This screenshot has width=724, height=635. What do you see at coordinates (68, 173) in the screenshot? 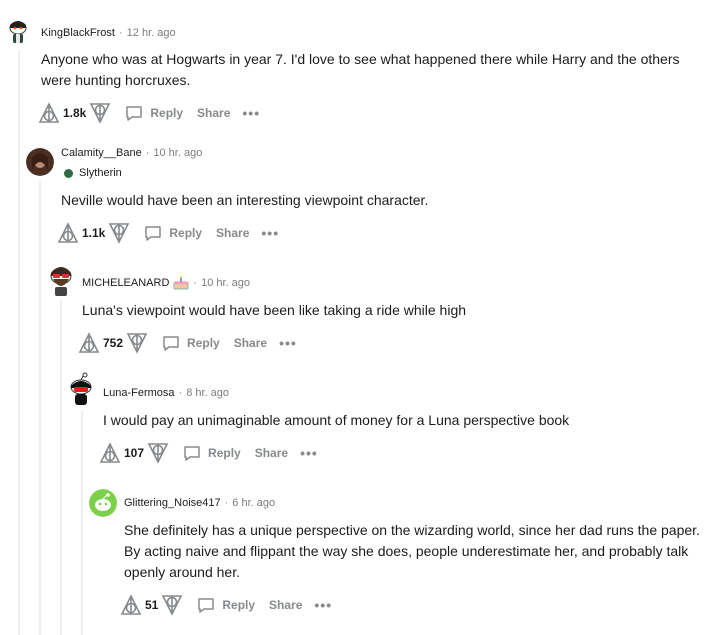
I see `slytherin-crest-icon` at bounding box center [68, 173].